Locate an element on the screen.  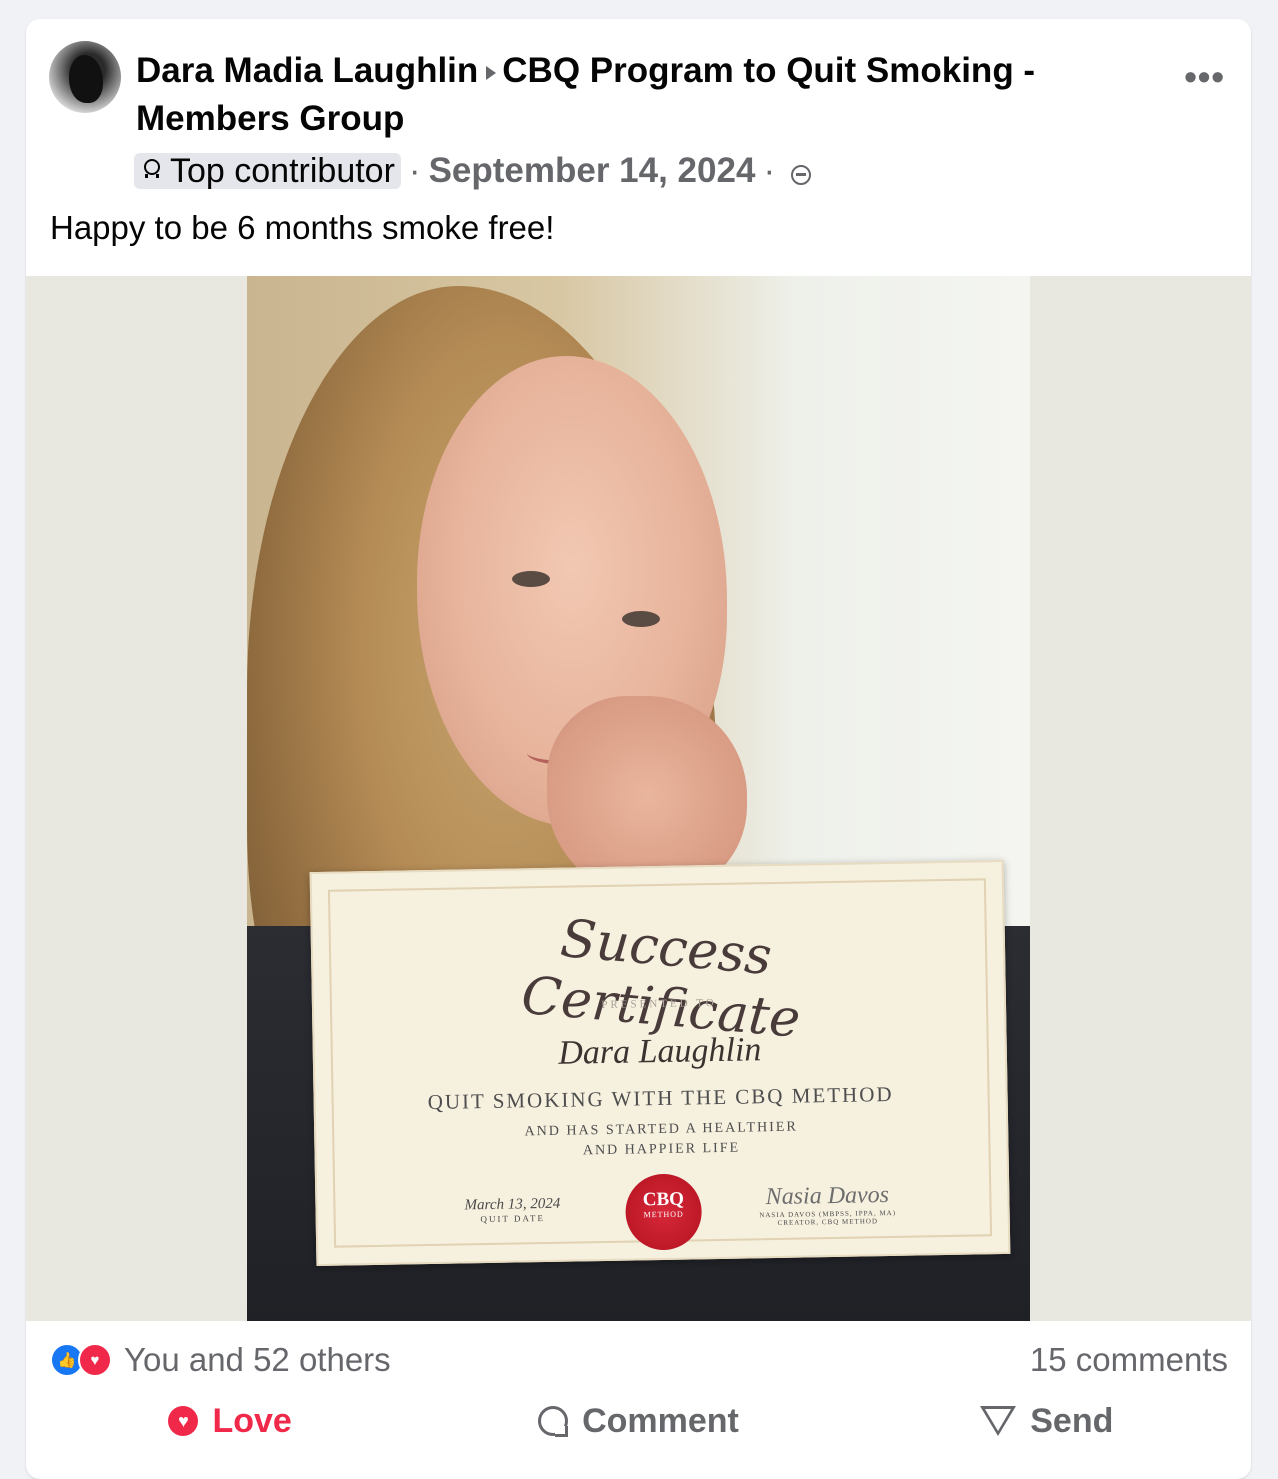
signature-script: Nasia Davos is located at coordinates (827, 1196).